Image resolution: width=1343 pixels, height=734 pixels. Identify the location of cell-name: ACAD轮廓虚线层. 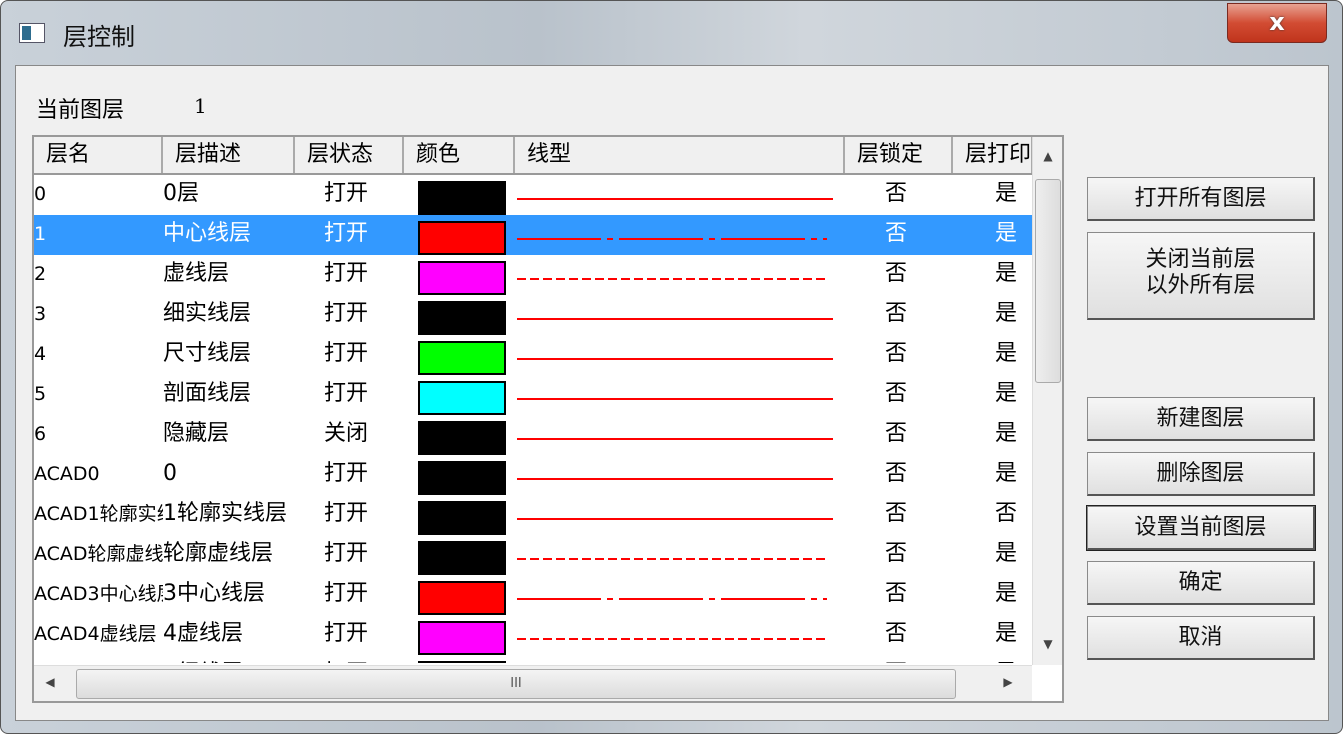
(98, 554).